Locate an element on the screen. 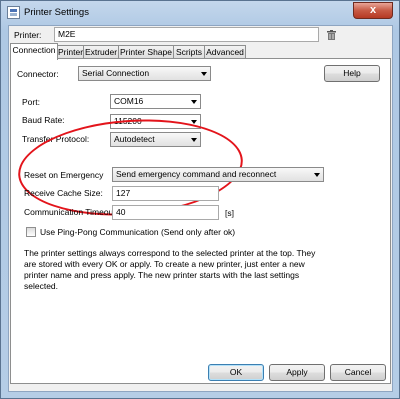 The height and width of the screenshot is (399, 400). apply-button: Apply is located at coordinates (297, 372).